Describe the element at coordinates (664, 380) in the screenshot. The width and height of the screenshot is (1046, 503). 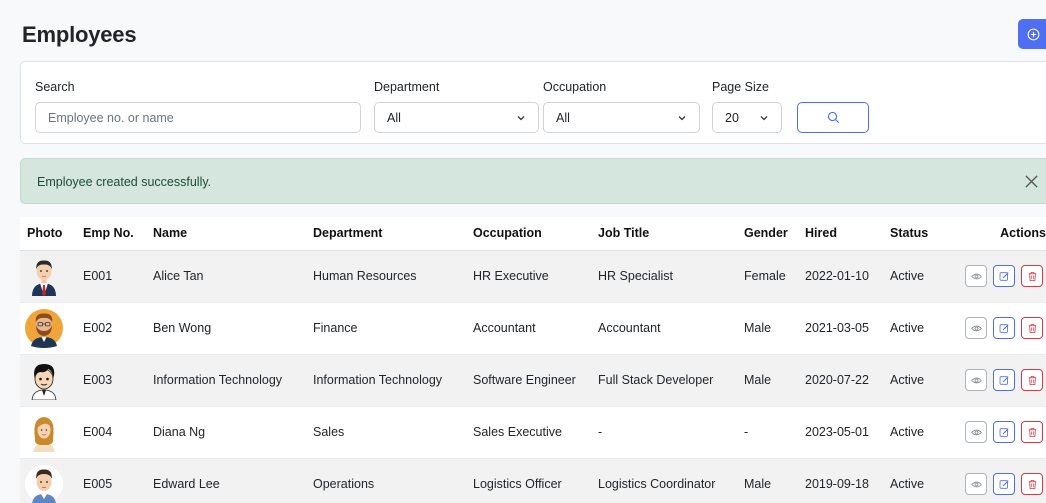
I see `job-title-cell: Full Stack Developer` at that location.